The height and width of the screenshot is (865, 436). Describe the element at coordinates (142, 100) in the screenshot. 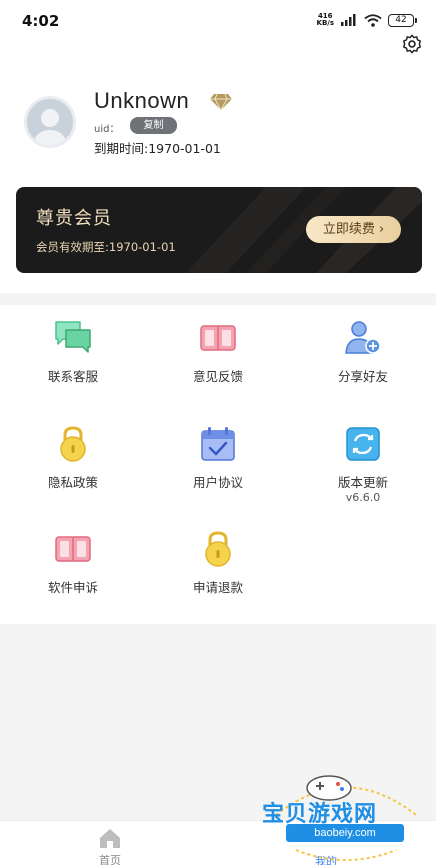

I see `username: Unknown` at that location.